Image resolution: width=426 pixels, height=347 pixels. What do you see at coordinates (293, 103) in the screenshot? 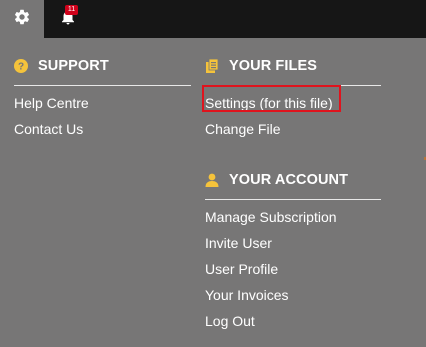
I see `file-settings-link: Settings (for this file)` at bounding box center [293, 103].